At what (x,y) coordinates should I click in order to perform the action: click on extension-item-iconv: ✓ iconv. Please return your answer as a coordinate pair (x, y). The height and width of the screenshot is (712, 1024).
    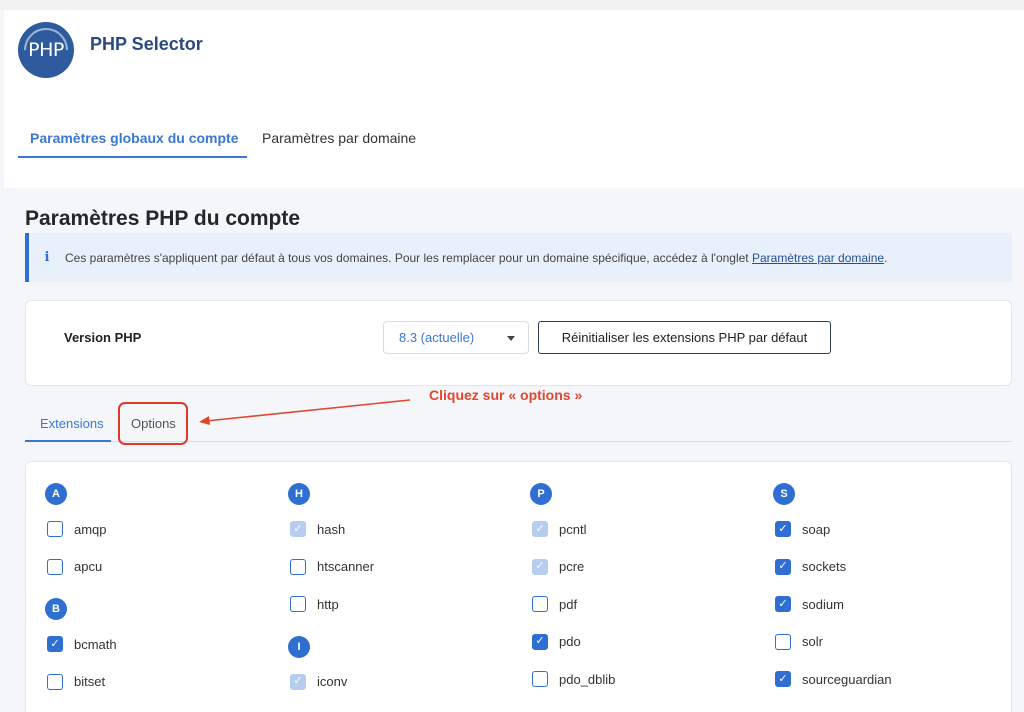
    Looking at the image, I should click on (319, 681).